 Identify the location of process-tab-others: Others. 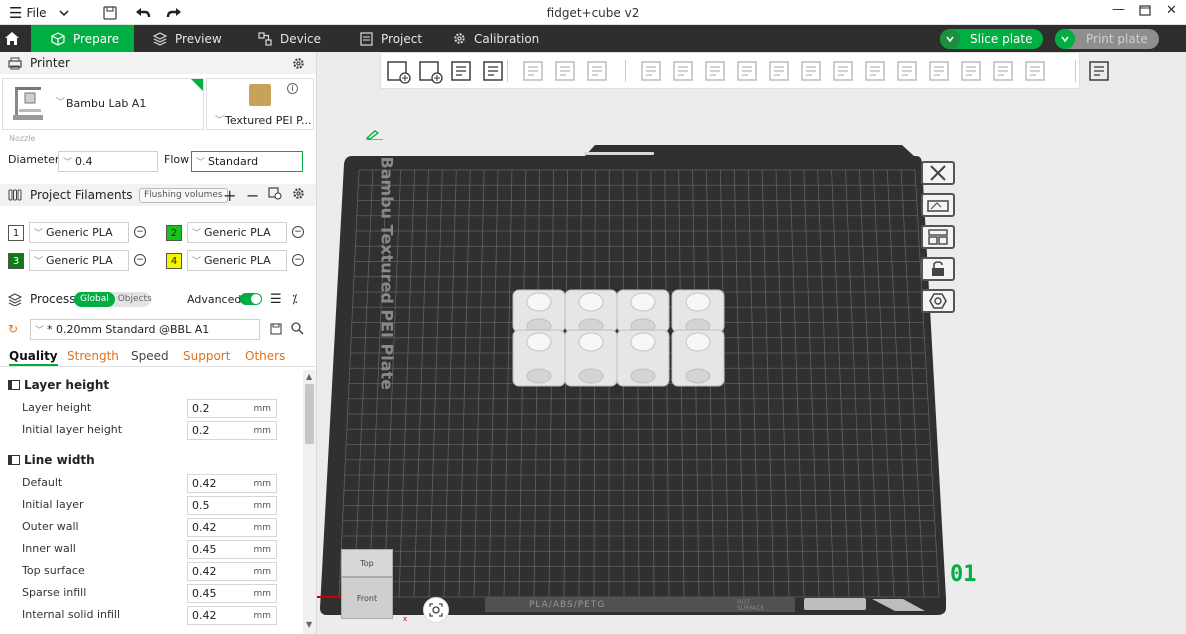
(265, 356).